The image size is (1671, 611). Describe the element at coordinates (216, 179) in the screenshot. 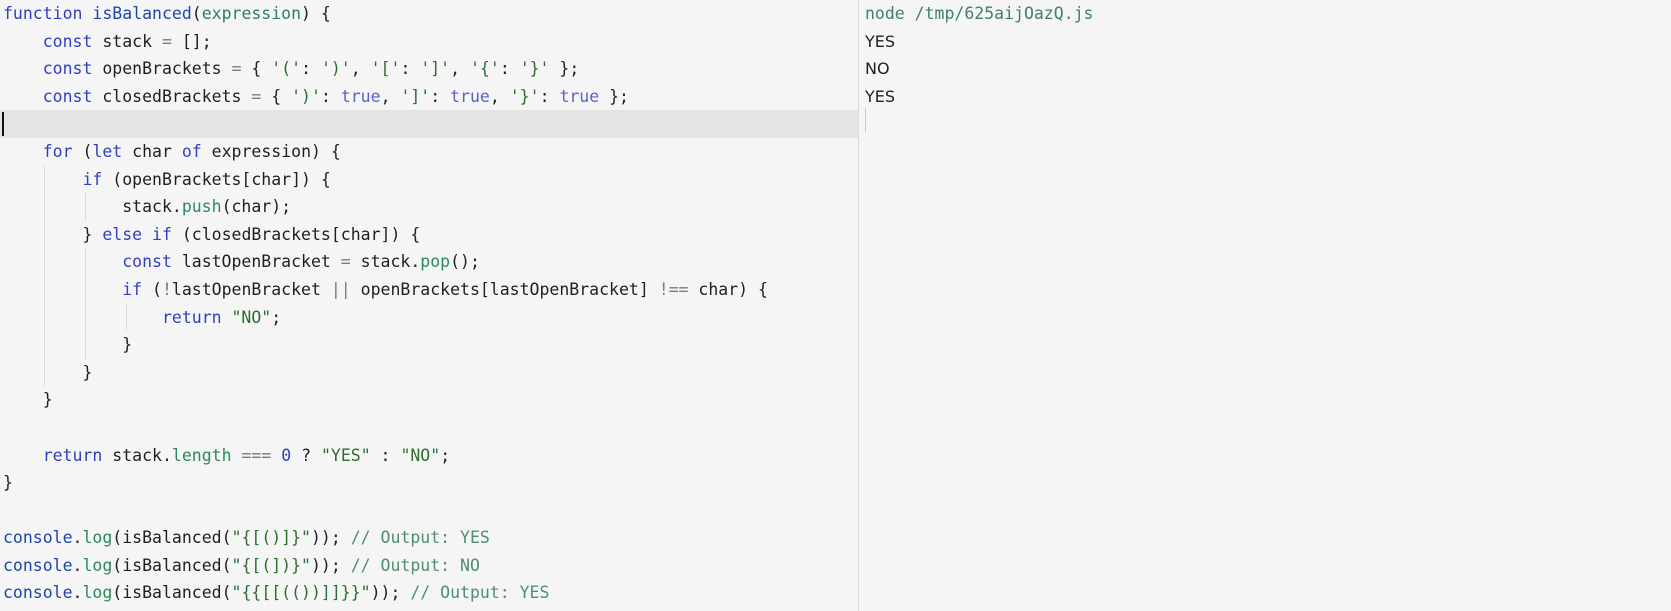

I see `token: (openBrackets[char]) {` at that location.